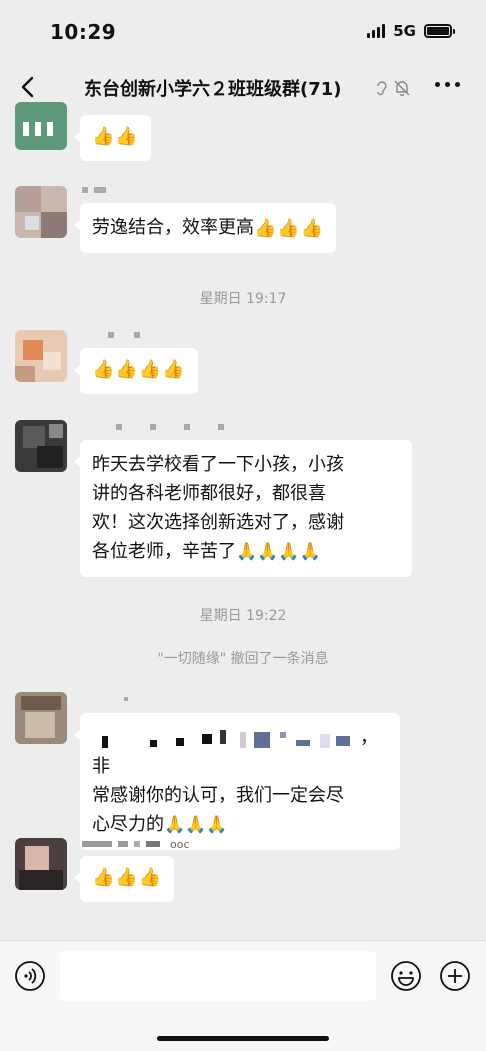 The image size is (486, 1051). What do you see at coordinates (128, 824) in the screenshot?
I see `message-text: 心尽力的` at bounding box center [128, 824].